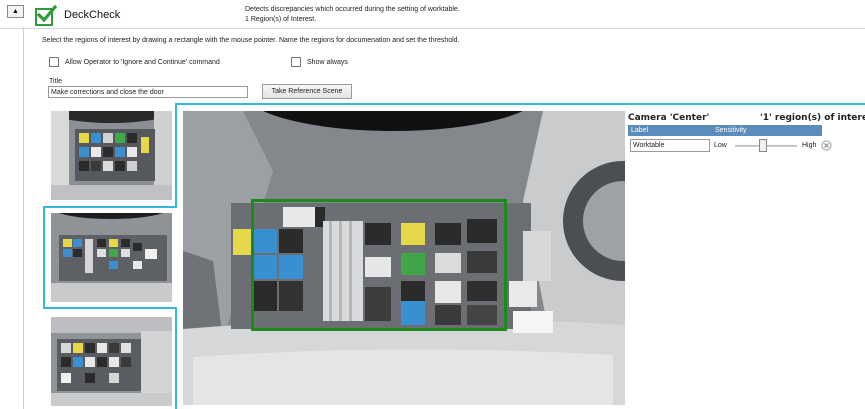 This screenshot has height=409, width=865. What do you see at coordinates (826, 145) in the screenshot?
I see `remove-region-icon` at bounding box center [826, 145].